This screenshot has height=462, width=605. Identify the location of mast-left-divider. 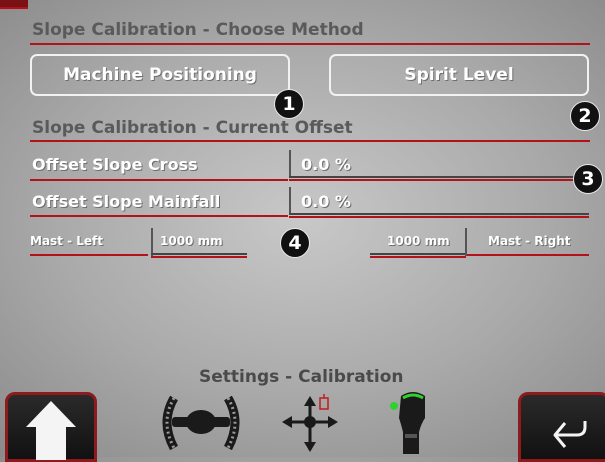
(152, 242).